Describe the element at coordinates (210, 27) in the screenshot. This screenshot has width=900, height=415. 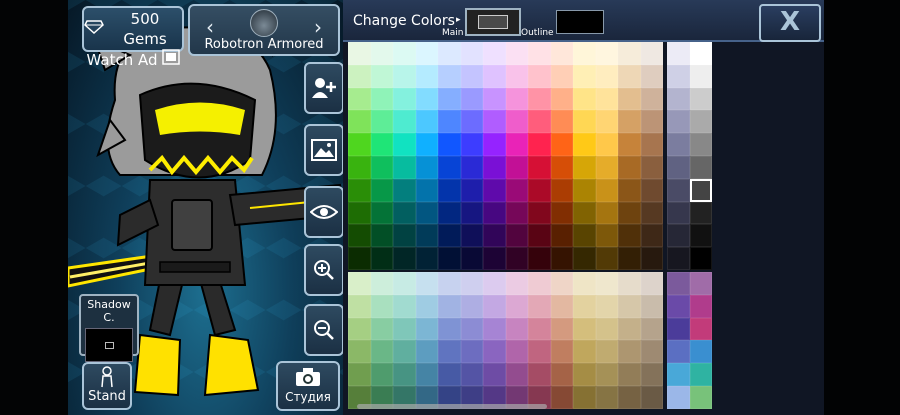
I see `chevron-left-icon: ‹` at that location.